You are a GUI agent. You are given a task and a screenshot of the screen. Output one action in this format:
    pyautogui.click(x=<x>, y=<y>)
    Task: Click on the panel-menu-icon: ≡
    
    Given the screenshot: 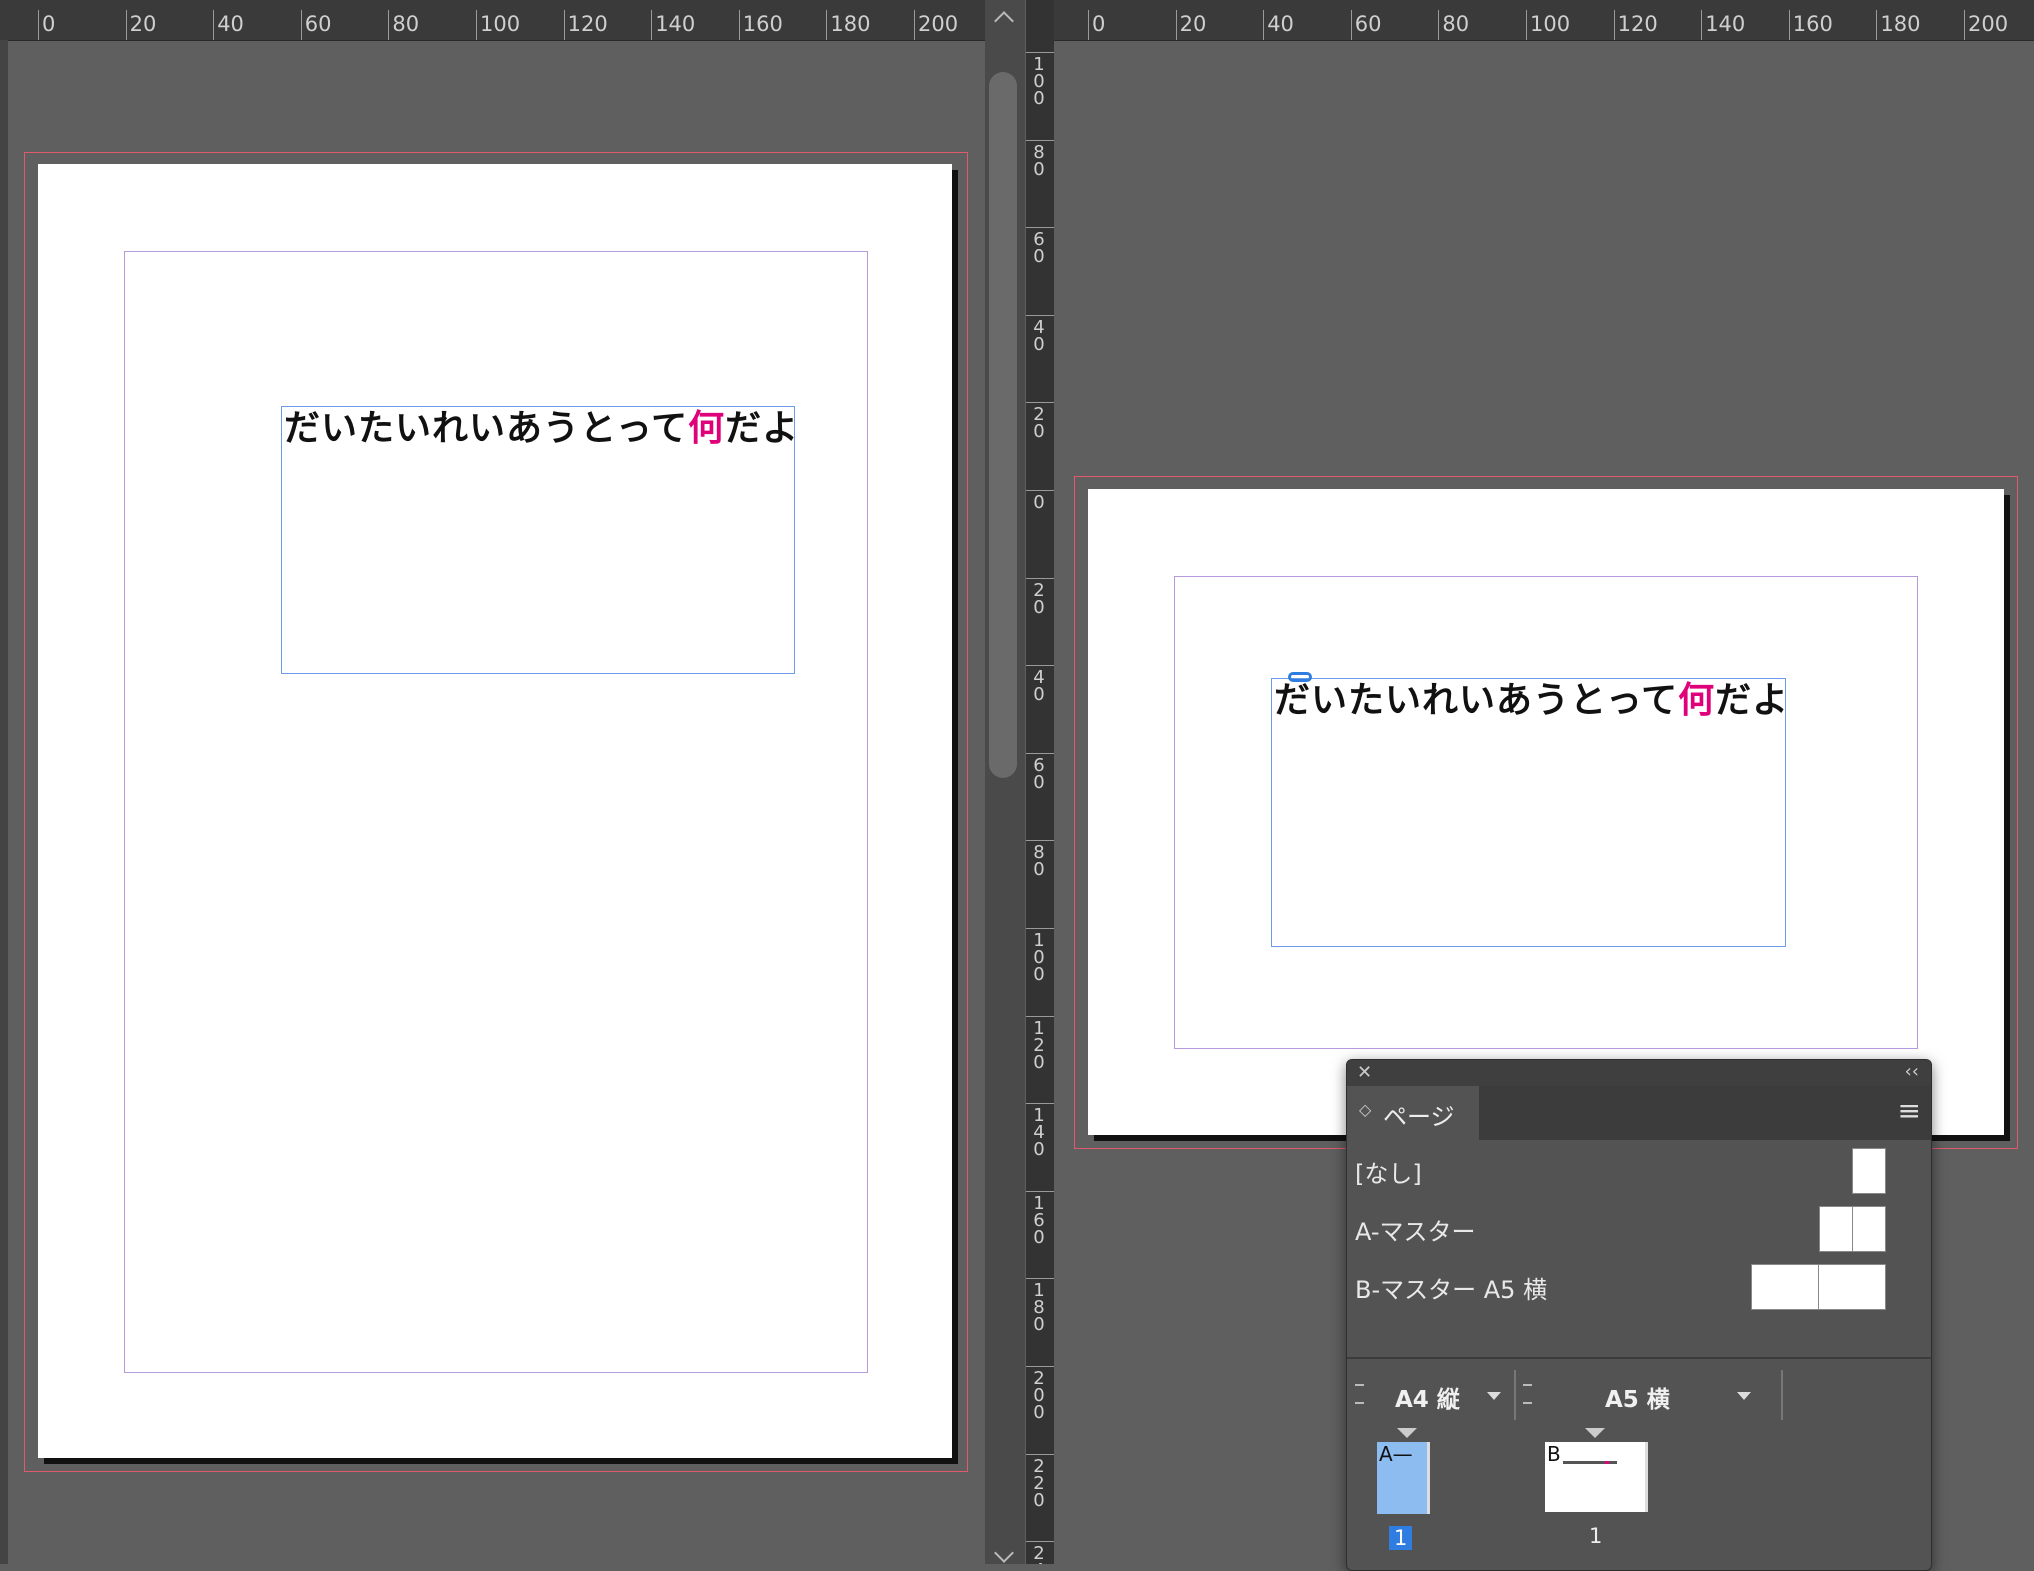 What is the action you would take?
    pyautogui.click(x=1909, y=1110)
    